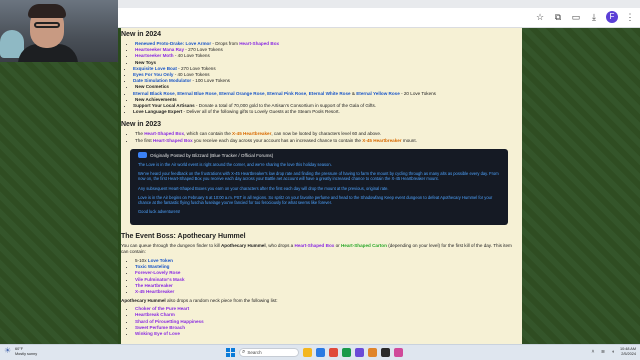 This screenshot has height=360, width=640. Describe the element at coordinates (364, 245) in the screenshot. I see `item-link: Heart-Shaped Carton` at that location.